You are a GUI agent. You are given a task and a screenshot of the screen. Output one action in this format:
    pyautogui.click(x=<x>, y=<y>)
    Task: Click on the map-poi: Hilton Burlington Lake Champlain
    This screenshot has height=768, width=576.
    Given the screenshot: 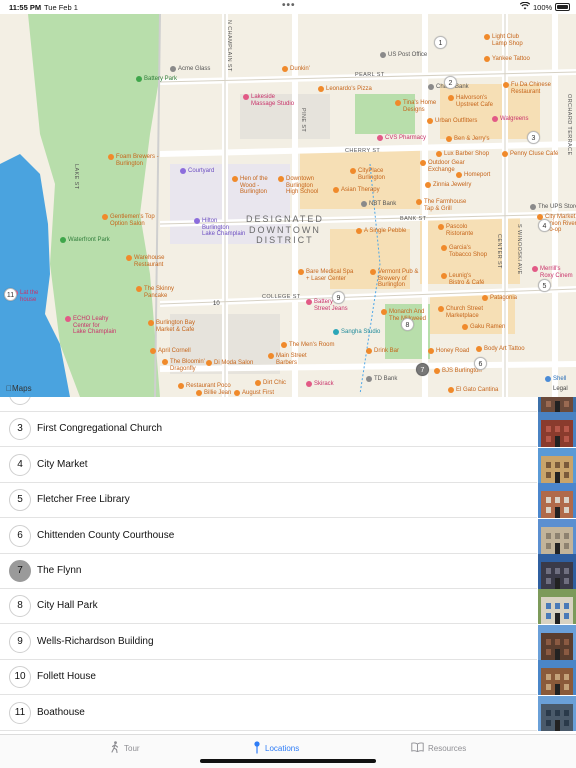 What is the action you would take?
    pyautogui.click(x=219, y=228)
    